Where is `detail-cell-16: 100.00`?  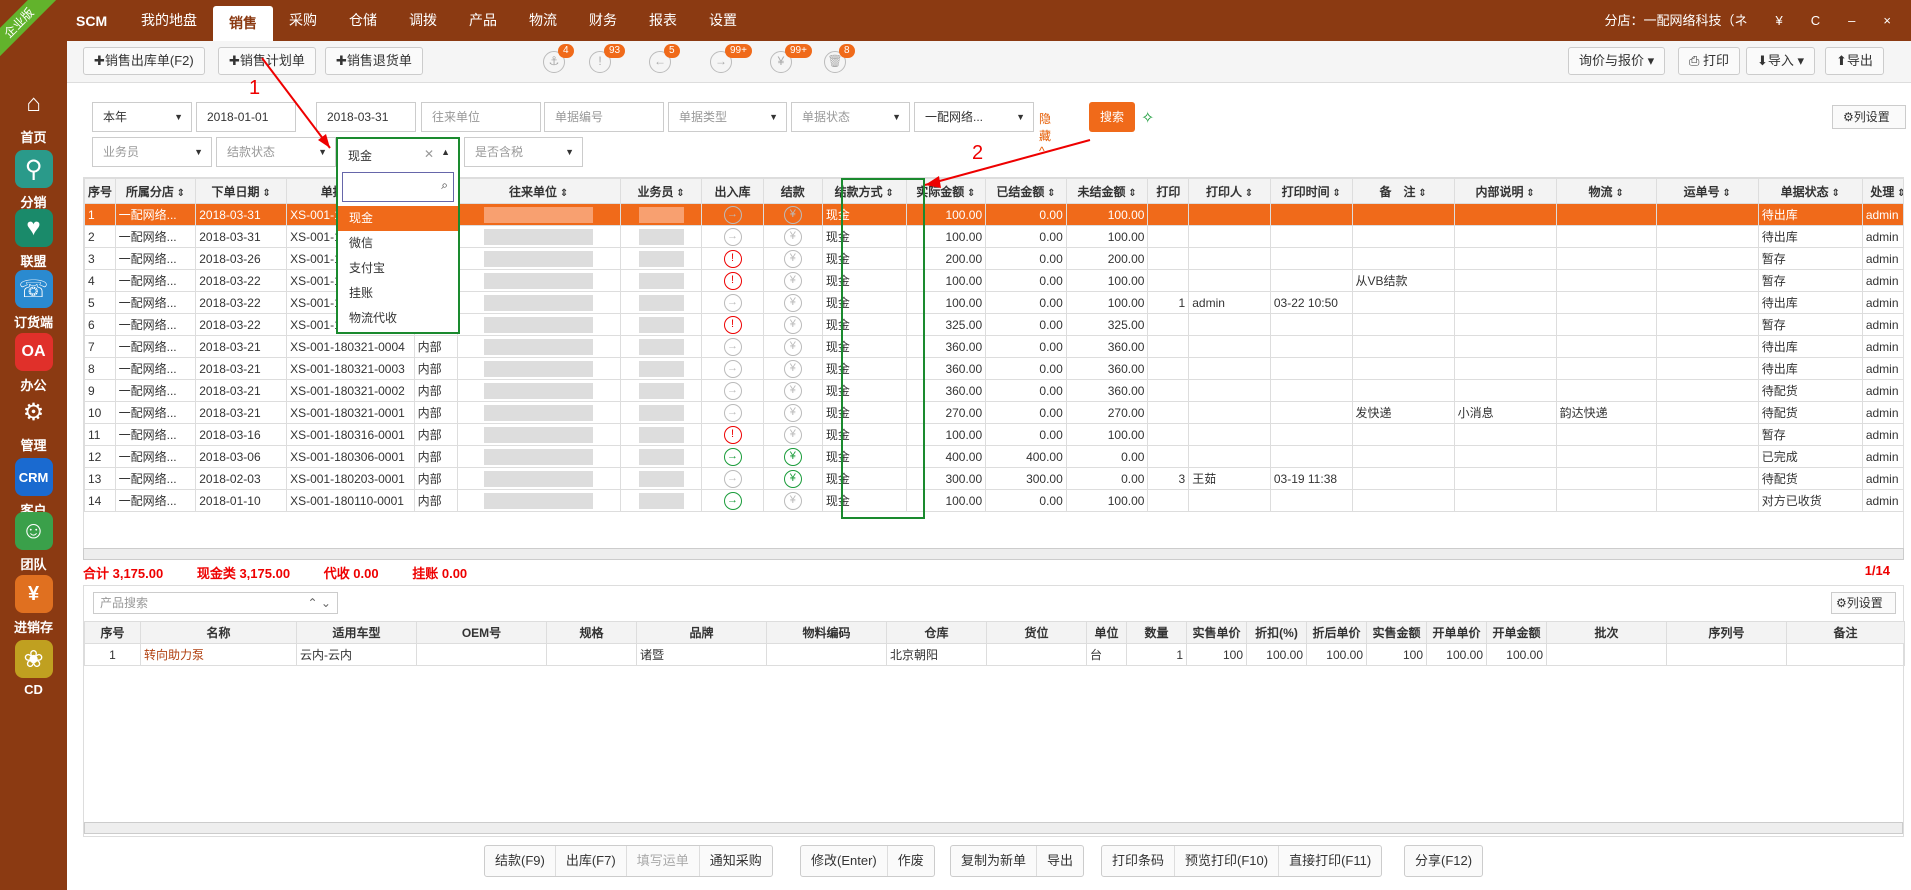
detail-cell-16: 100.00 is located at coordinates (1516, 654).